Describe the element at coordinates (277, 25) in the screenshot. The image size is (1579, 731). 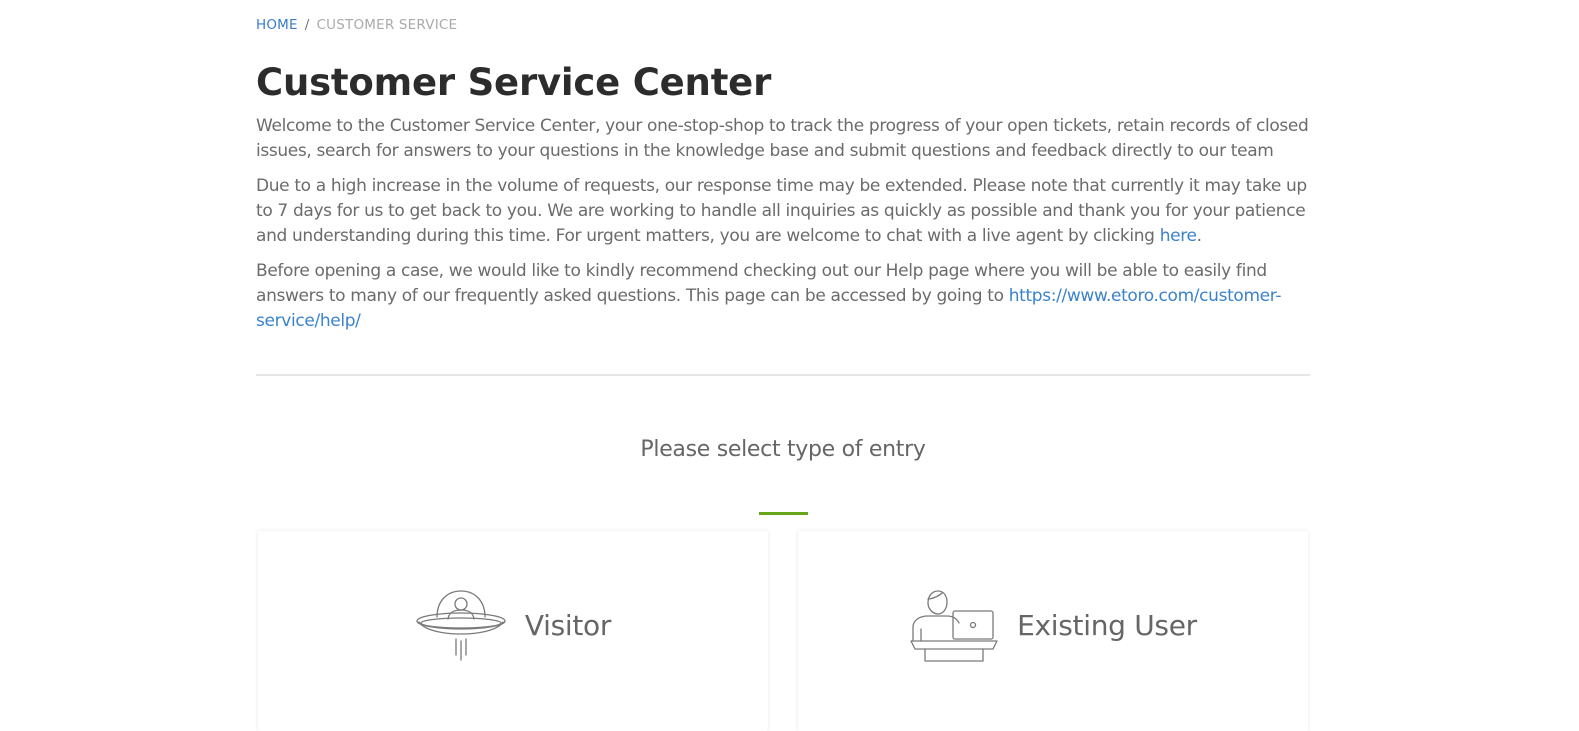
I see `breadcrumb-home-link: HOME` at that location.